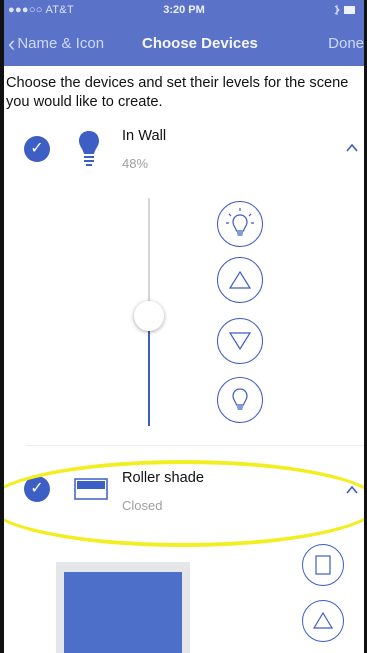 This screenshot has height=653, width=367. Describe the element at coordinates (91, 491) in the screenshot. I see `window-shade-icon` at that location.